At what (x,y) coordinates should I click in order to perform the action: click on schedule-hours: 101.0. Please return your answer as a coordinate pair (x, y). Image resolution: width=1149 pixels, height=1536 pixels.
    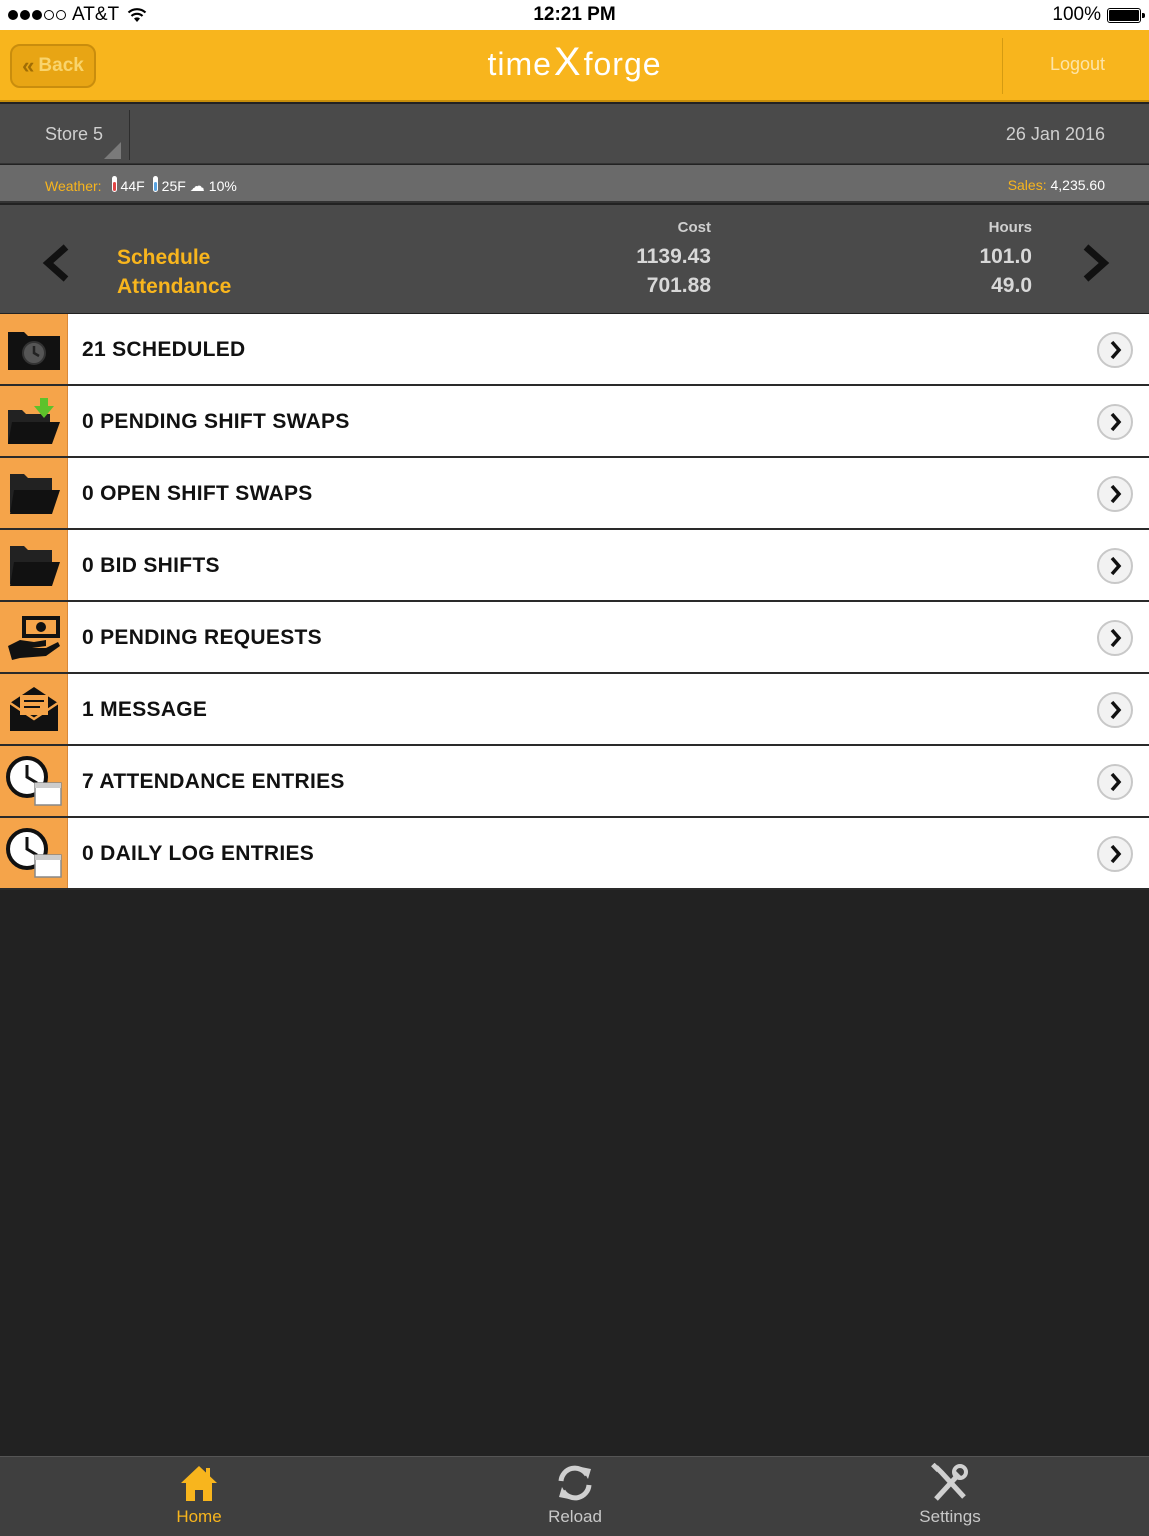
    Looking at the image, I should click on (1005, 256).